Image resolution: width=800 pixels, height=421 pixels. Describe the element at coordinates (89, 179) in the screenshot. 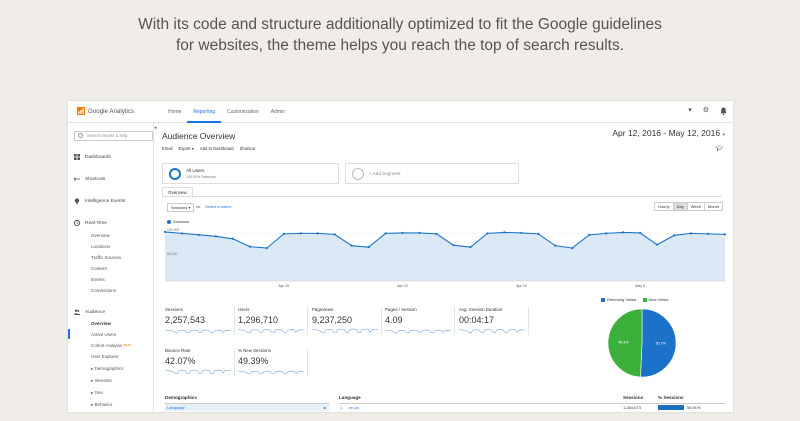

I see `sidebar-item-shortcuts: Shortcuts` at that location.